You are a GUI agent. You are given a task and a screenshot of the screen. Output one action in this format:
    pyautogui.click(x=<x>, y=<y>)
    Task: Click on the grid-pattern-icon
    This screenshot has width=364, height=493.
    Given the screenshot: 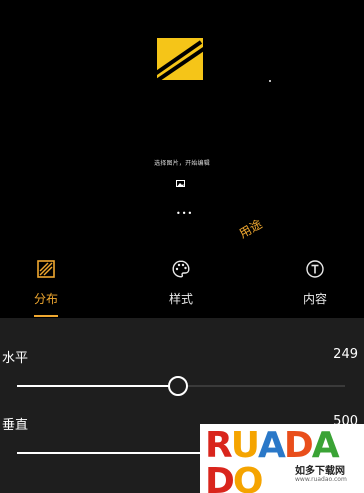 What is the action you would take?
    pyautogui.click(x=46, y=269)
    